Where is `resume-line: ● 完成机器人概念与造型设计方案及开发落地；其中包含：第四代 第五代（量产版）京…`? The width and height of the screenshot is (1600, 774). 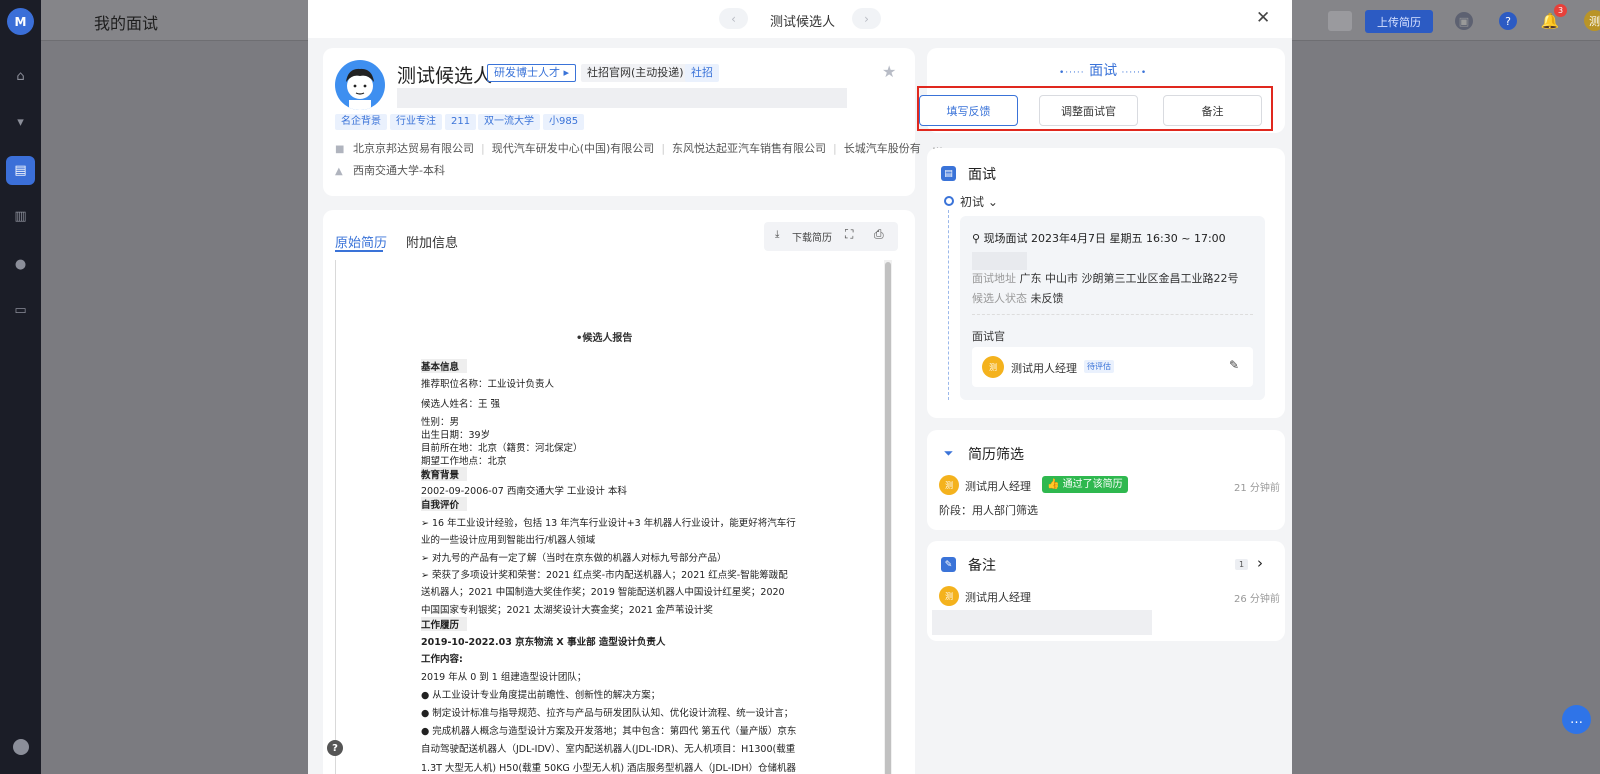 resume-line: ● 完成机器人概念与造型设计方案及开发落地；其中包含：第四代 第五代（量产版）京… is located at coordinates (609, 731).